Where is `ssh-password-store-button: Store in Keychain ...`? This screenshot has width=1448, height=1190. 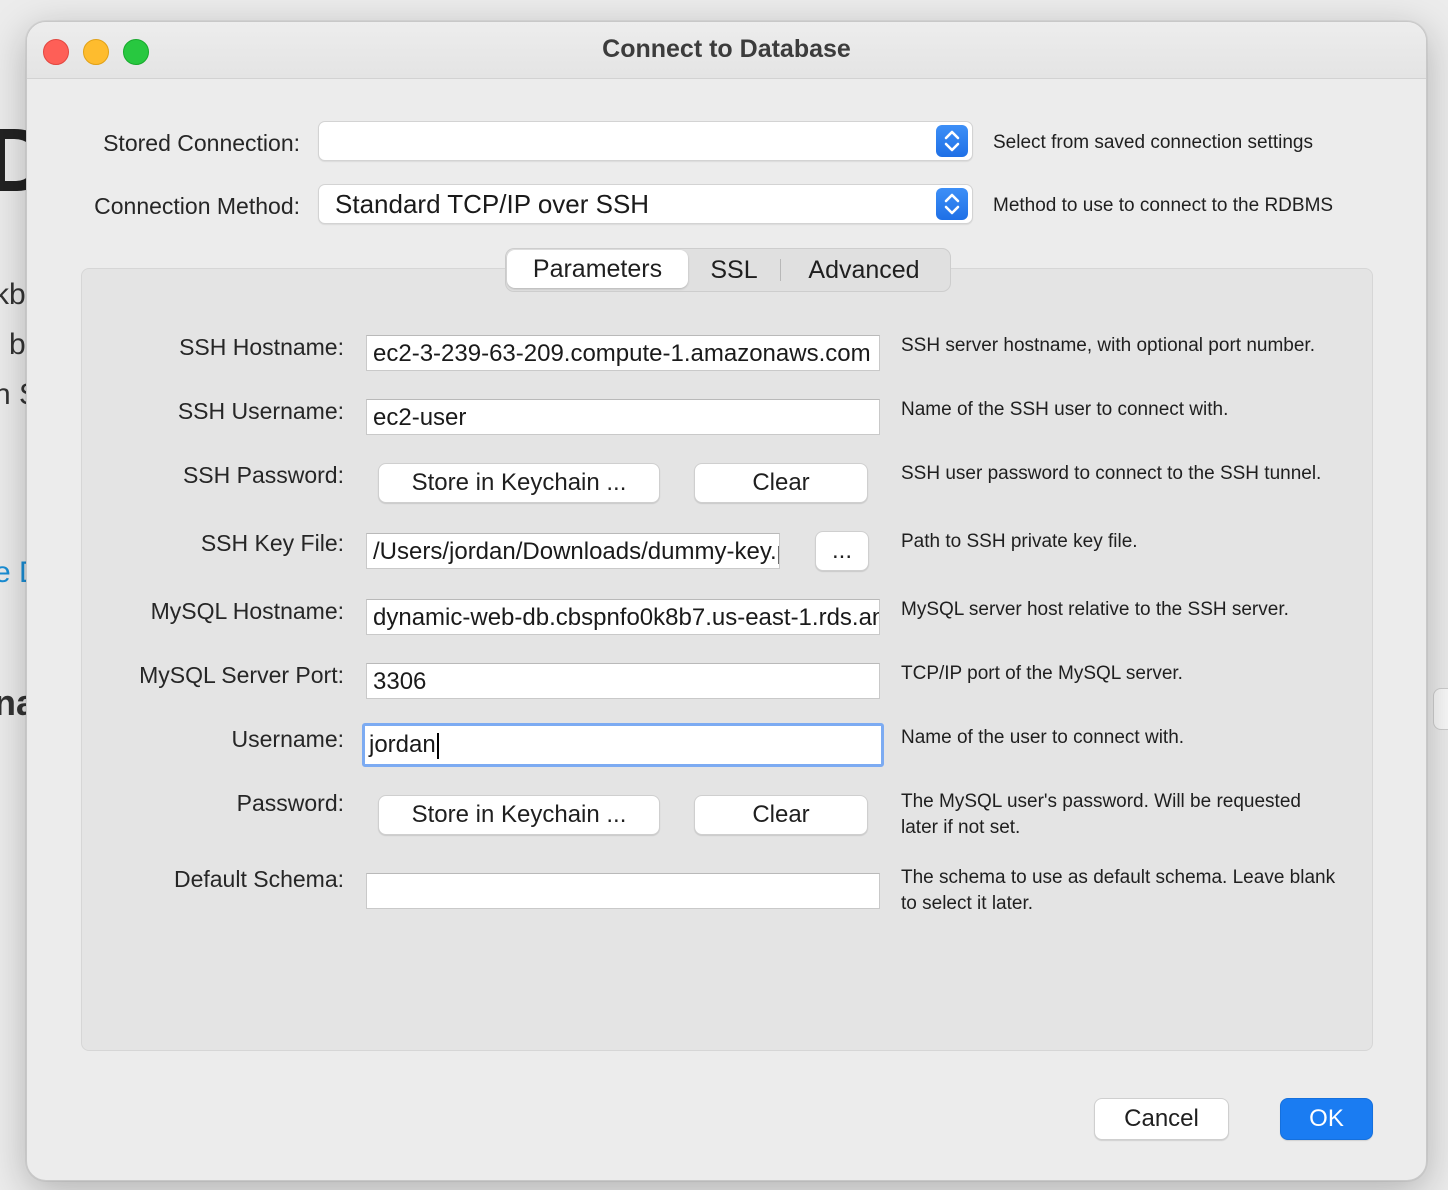
ssh-password-store-button: Store in Keychain ... is located at coordinates (519, 483).